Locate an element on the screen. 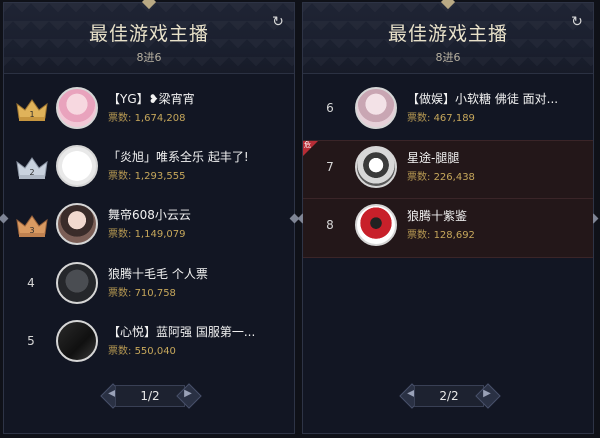  rank-number: 2 is located at coordinates (32, 172).